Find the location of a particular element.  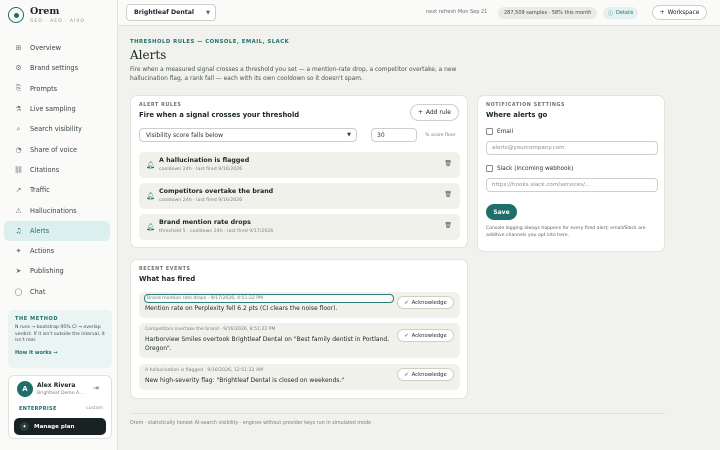

sidebar-item-traffic: ↗ Traffic is located at coordinates (57, 190).